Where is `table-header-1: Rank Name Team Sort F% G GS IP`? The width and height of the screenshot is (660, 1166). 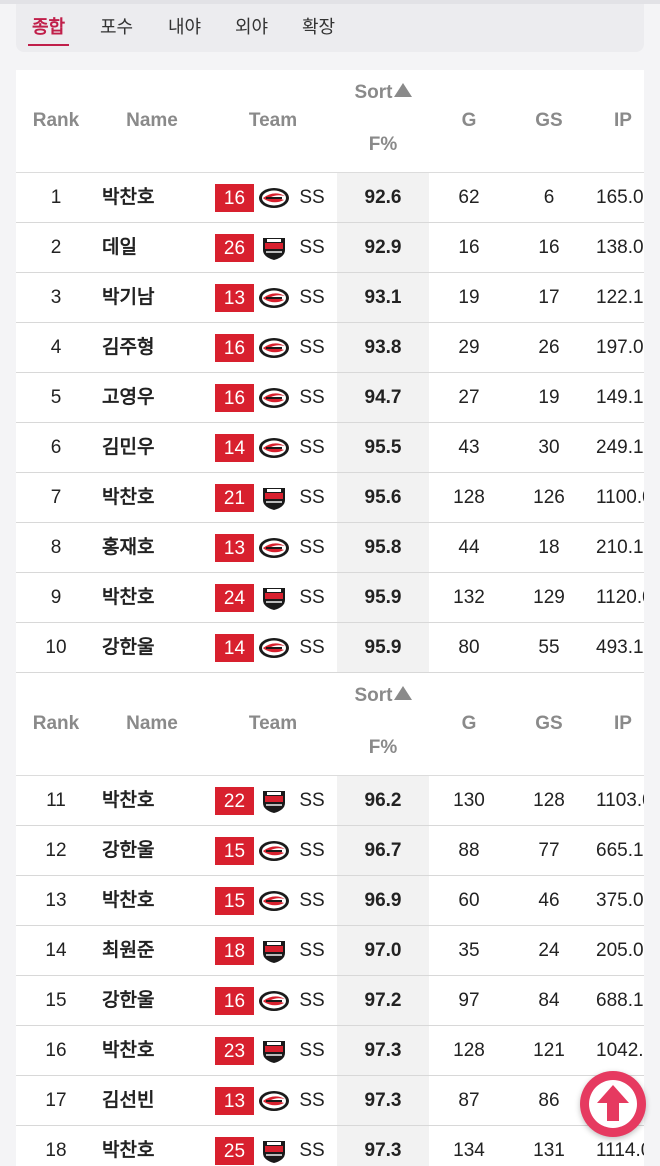 table-header-1: Rank Name Team Sort F% G GS IP is located at coordinates (330, 121).